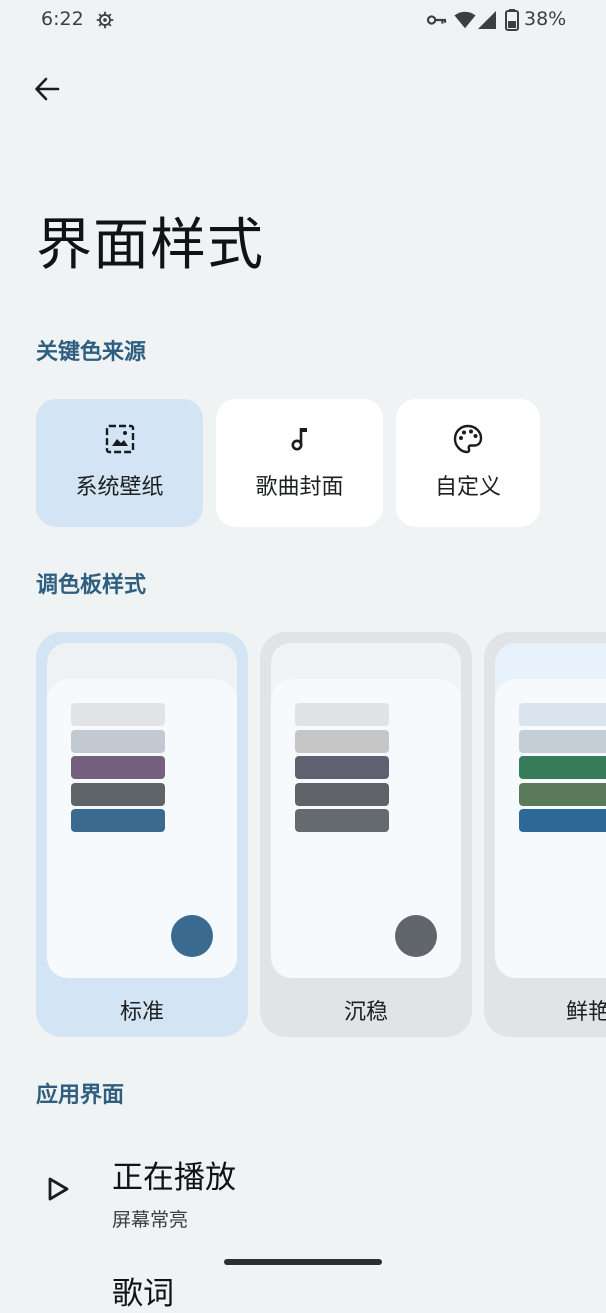 This screenshot has width=606, height=1313. I want to click on vpn-key-icon, so click(436, 20).